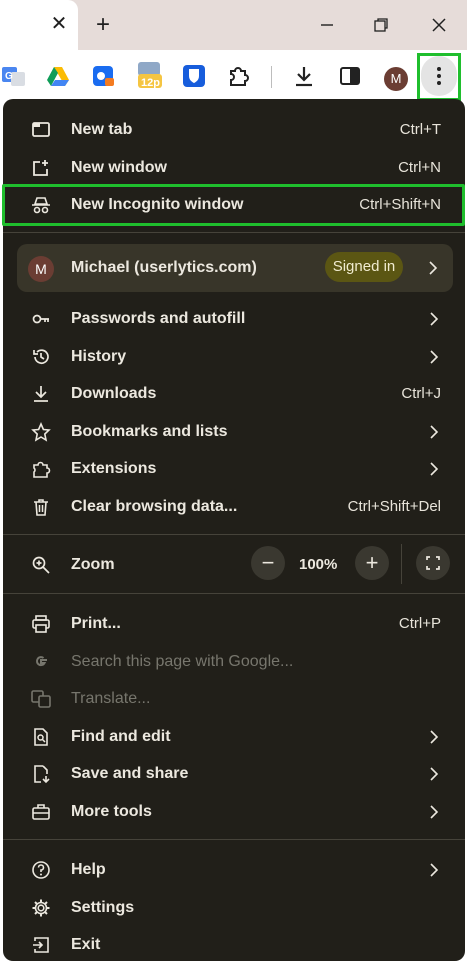 The image size is (467, 970). I want to click on key-icon, so click(41, 319).